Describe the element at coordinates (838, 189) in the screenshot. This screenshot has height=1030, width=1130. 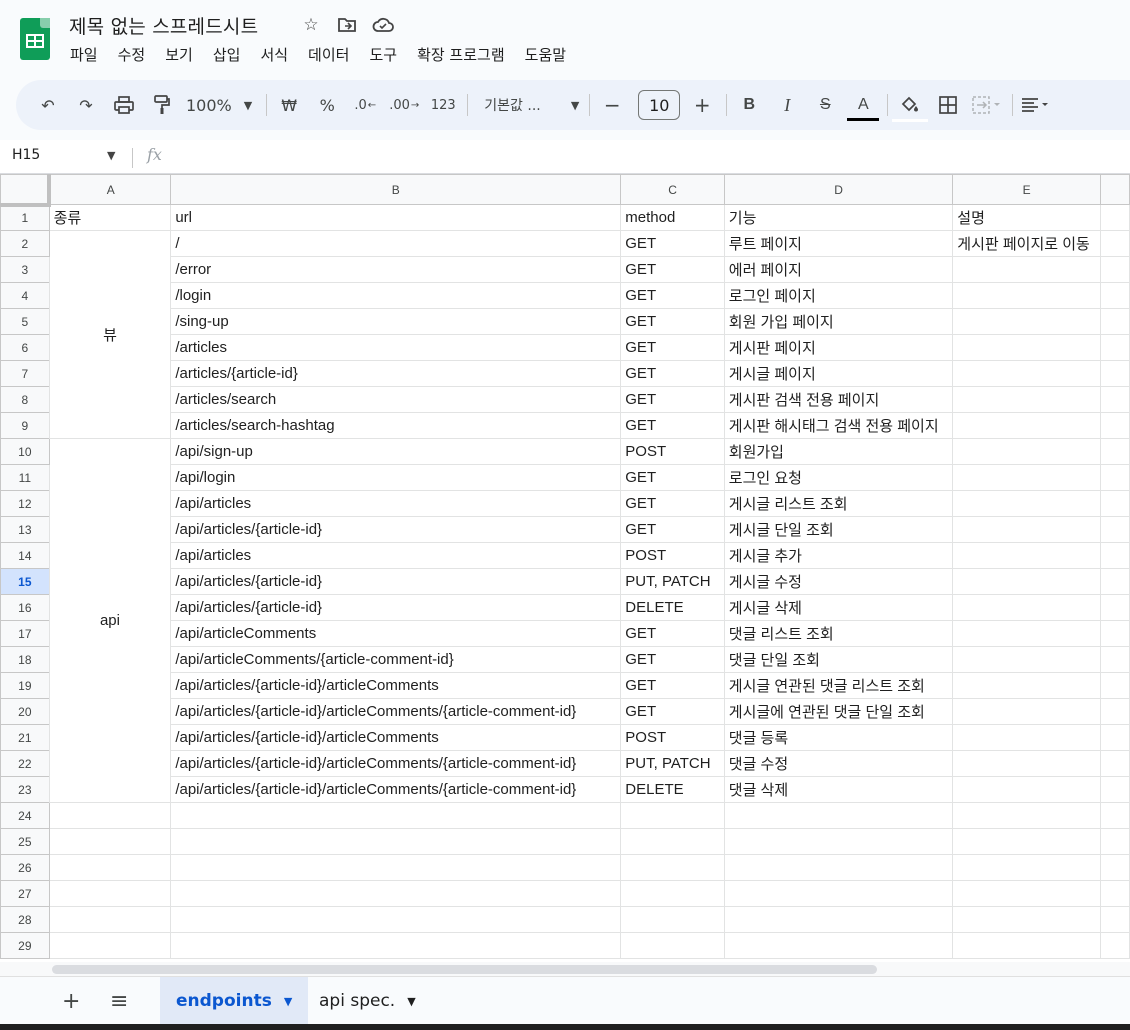
I see `column-header: D` at that location.